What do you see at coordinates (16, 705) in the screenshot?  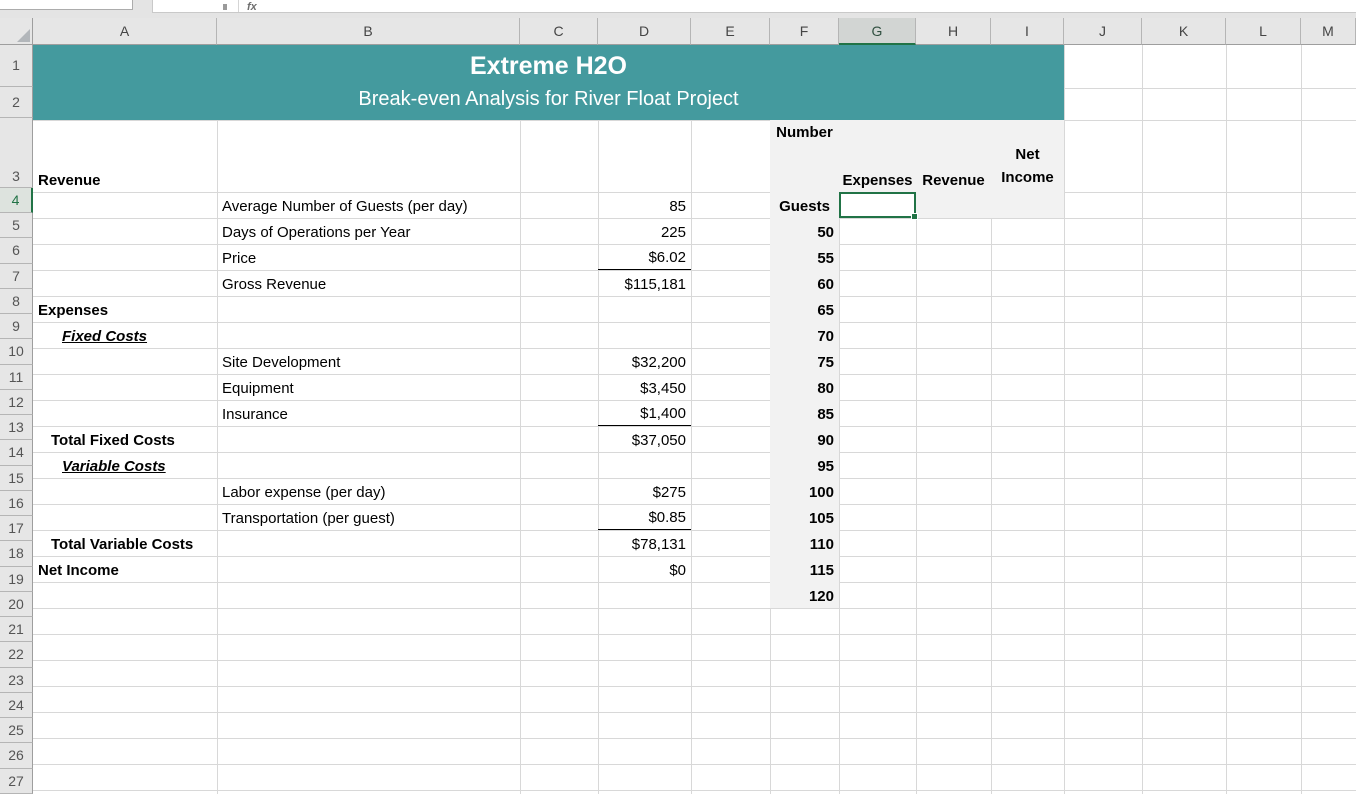 I see `row-header-cell: 24` at bounding box center [16, 705].